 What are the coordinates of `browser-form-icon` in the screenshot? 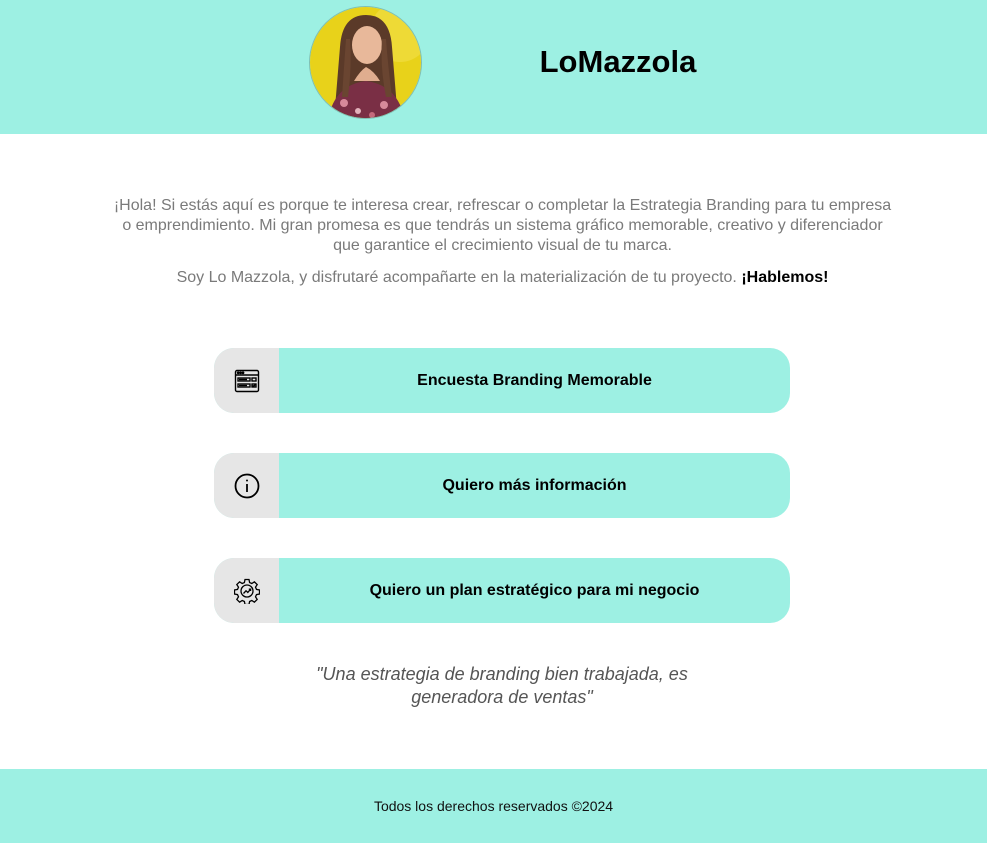 It's located at (246, 380).